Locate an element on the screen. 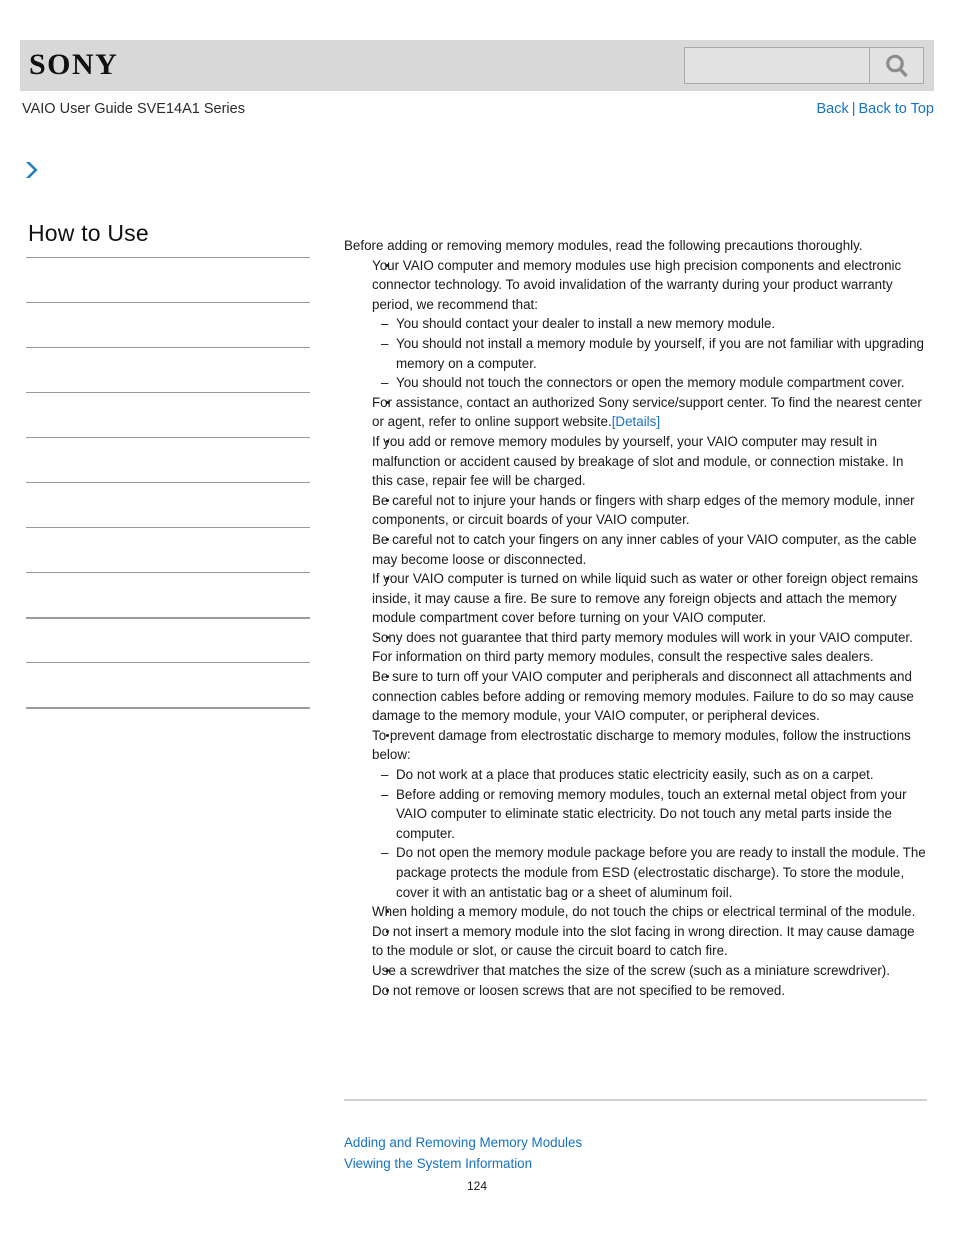 The width and height of the screenshot is (954, 1235). chevron-right-icon is located at coordinates (33, 170).